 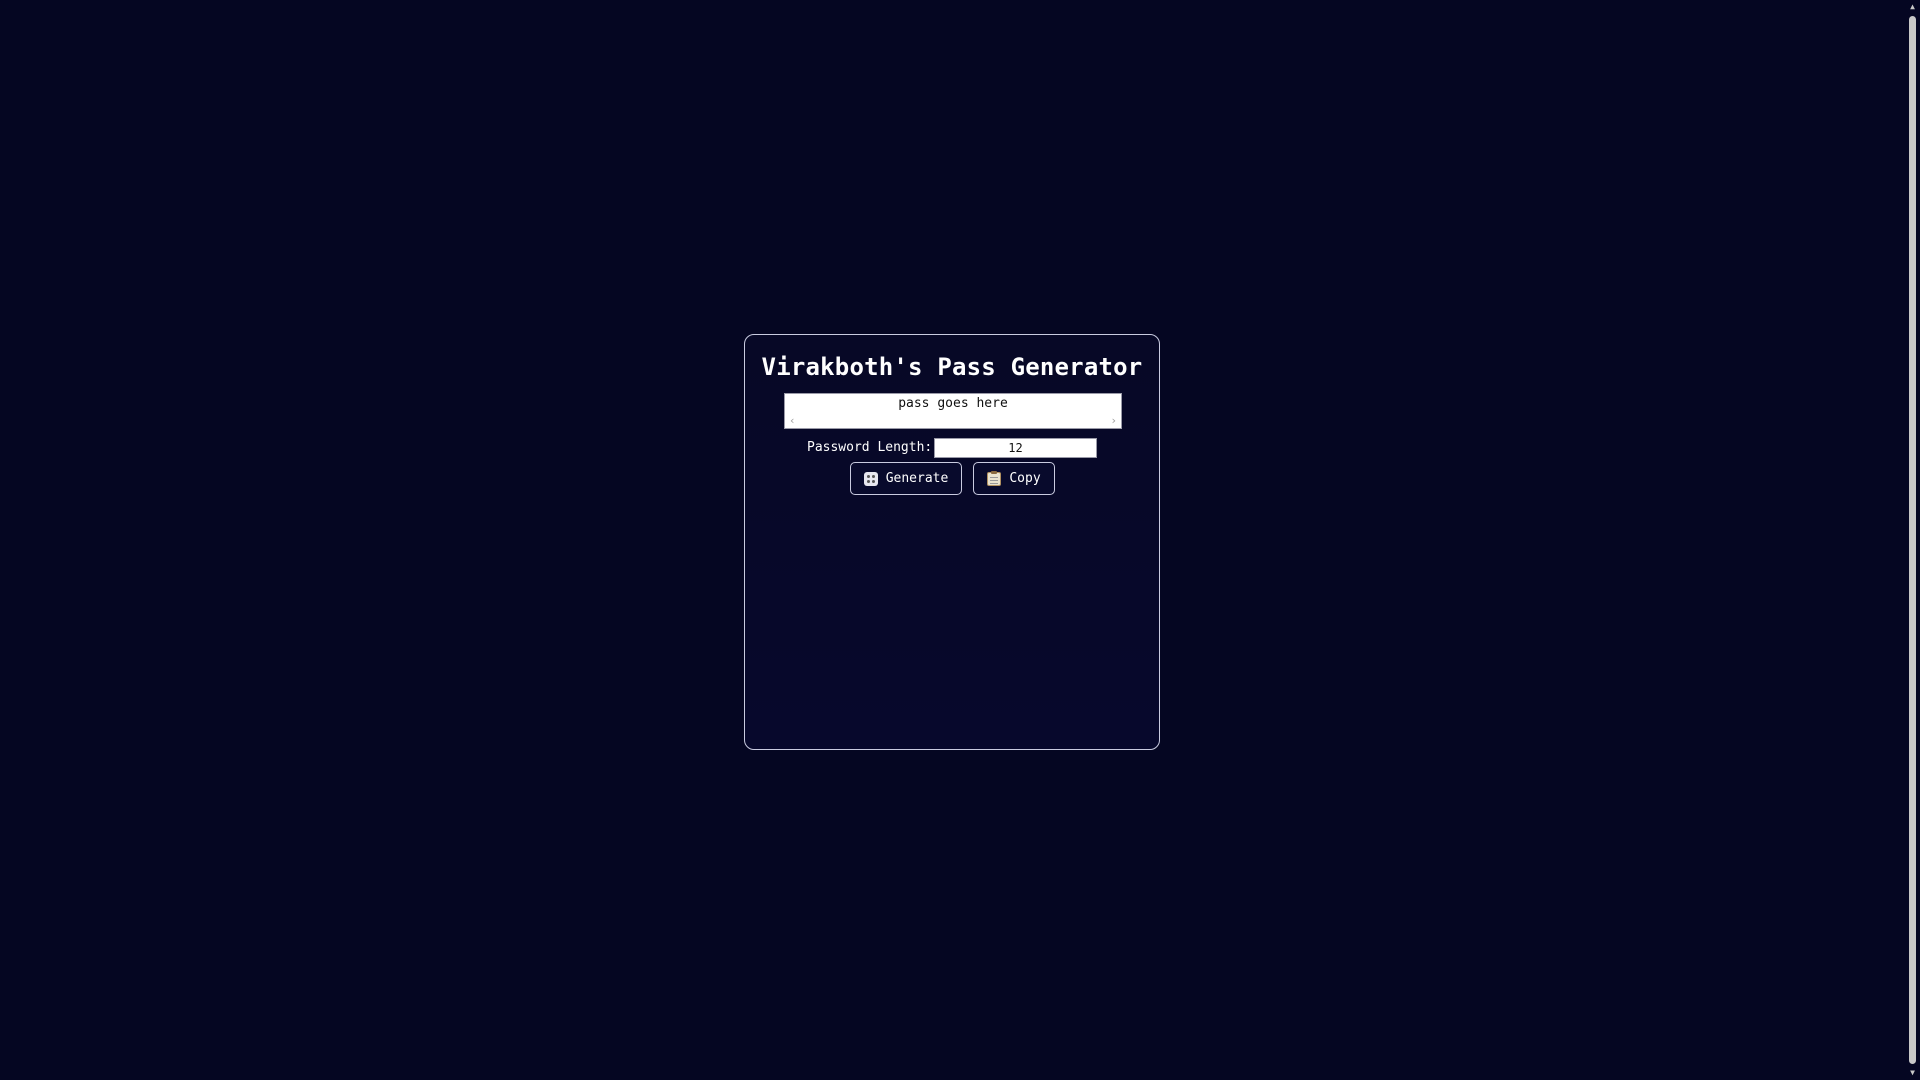 I want to click on generate-button-label: Generate, so click(x=917, y=478).